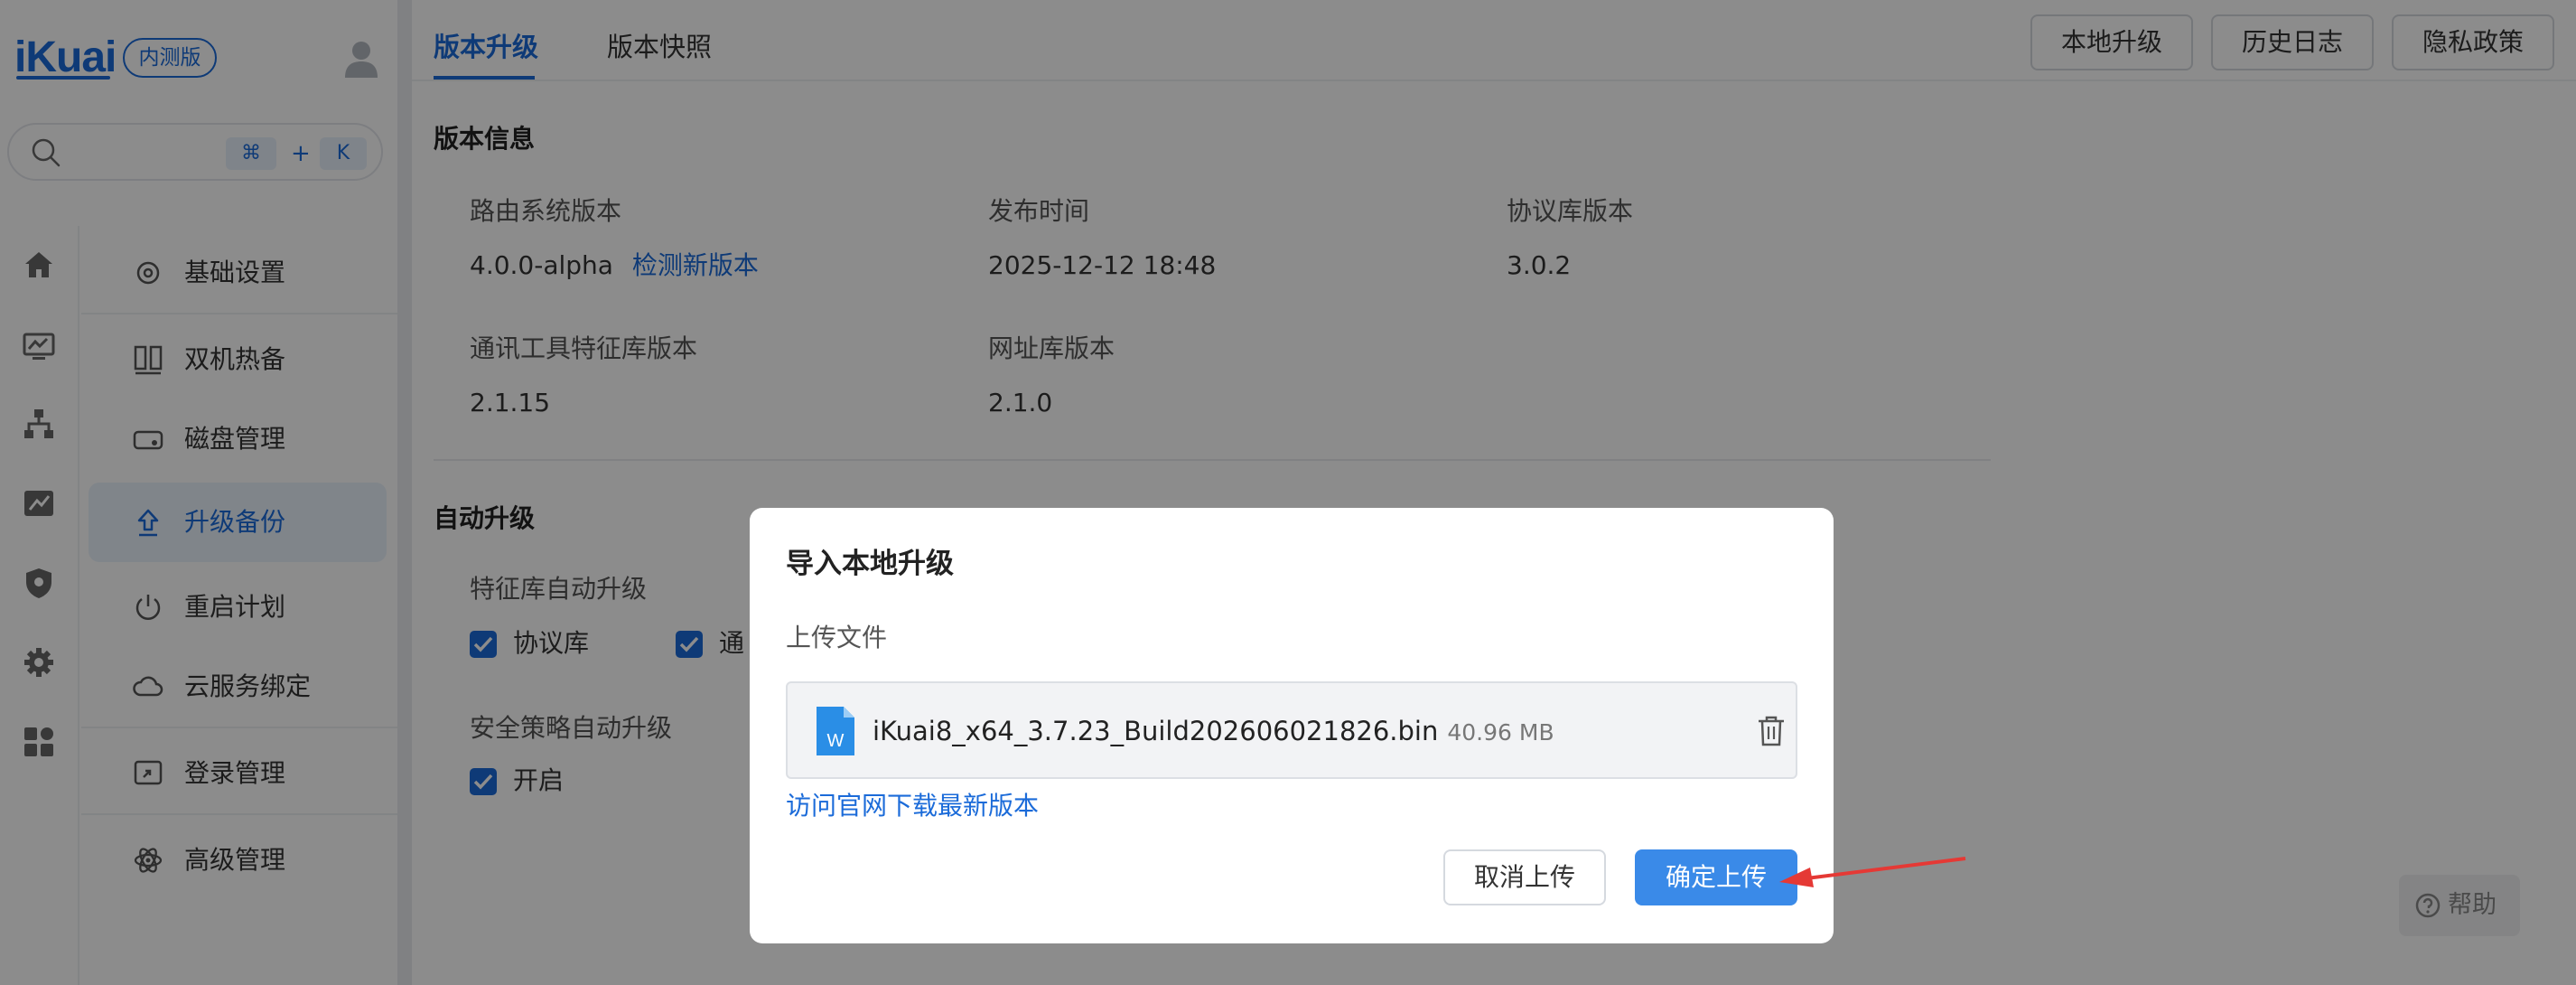  Describe the element at coordinates (912, 806) in the screenshot. I see `download-latest-link: 访问官网下载最新版本` at that location.